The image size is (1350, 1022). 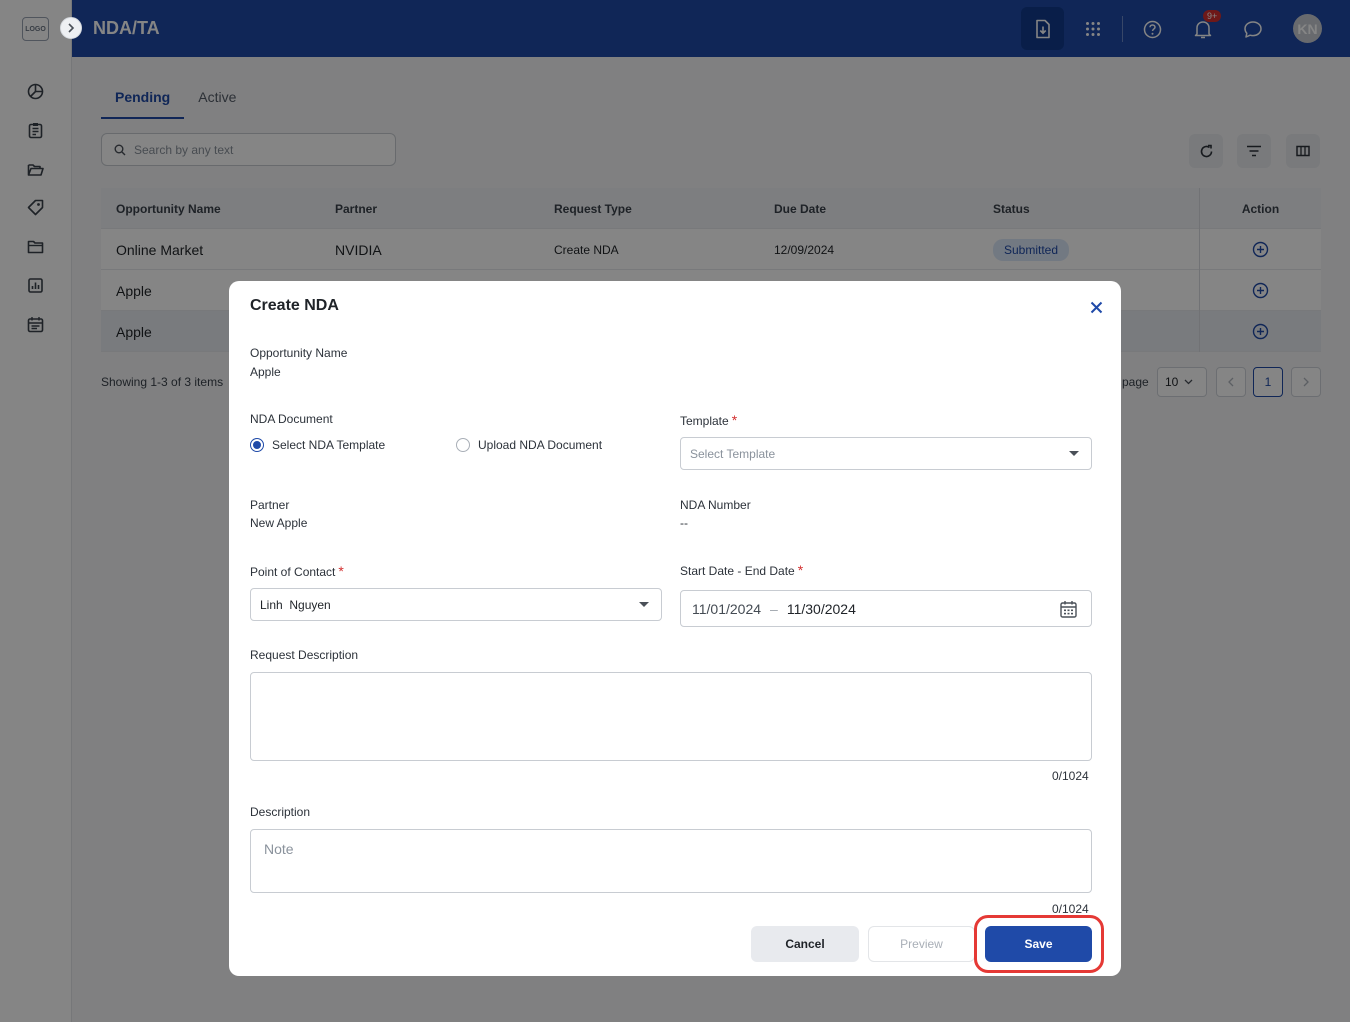 I want to click on request-description-input, so click(x=671, y=716).